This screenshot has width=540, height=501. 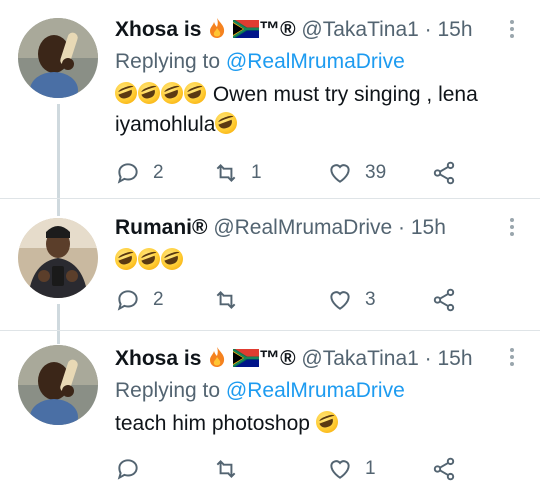 I want to click on retweet-button: 1, so click(x=237, y=173).